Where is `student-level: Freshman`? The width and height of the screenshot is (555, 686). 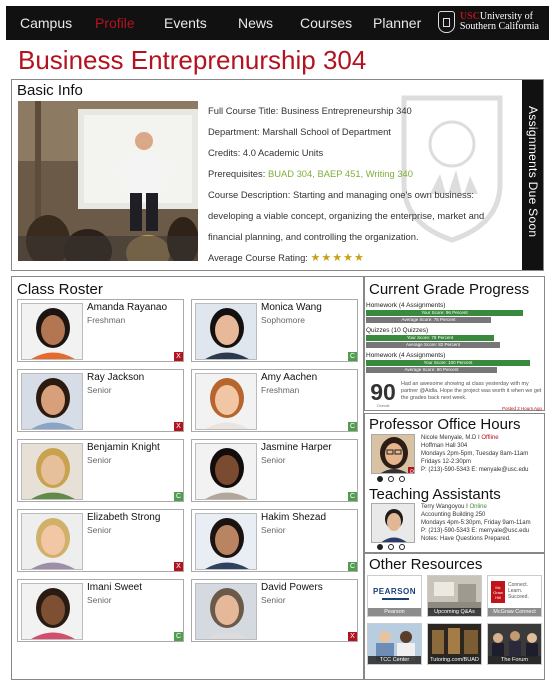
student-level: Freshman is located at coordinates (106, 320).